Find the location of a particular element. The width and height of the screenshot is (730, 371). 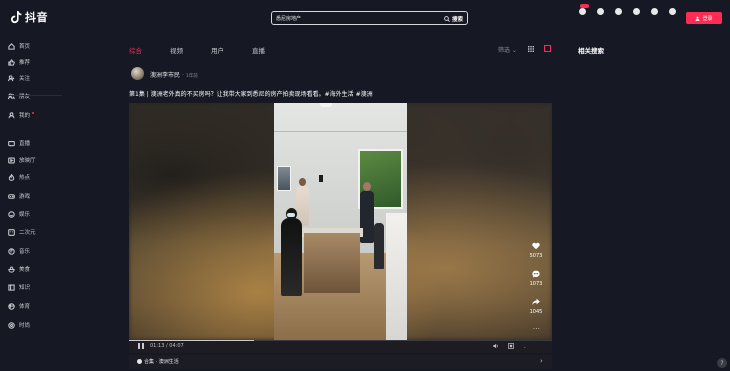

top-nav-client is located at coordinates (618, 12).